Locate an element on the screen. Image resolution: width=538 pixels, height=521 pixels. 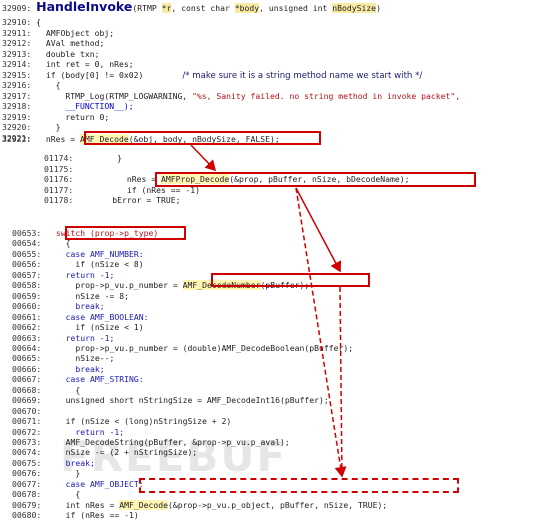
code-line: 00654: { is located at coordinates (41, 243).